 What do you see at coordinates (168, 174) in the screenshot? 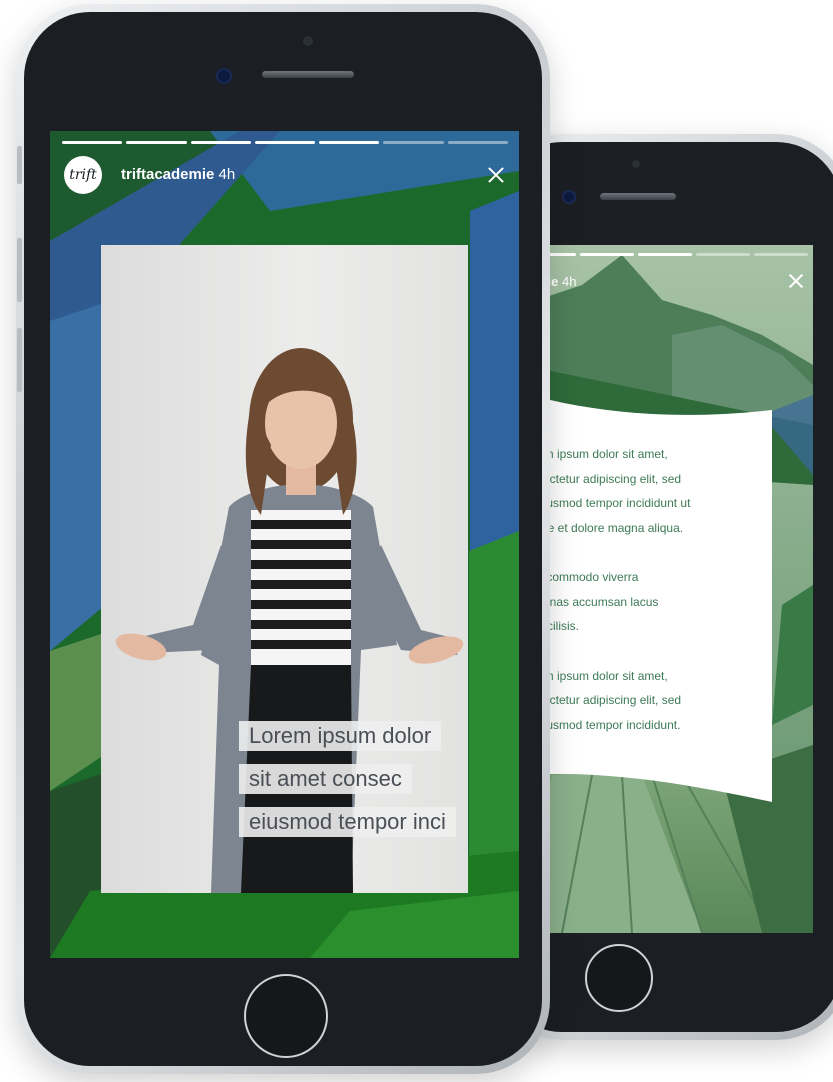
I see `front-story-username-text: triftacademie` at bounding box center [168, 174].